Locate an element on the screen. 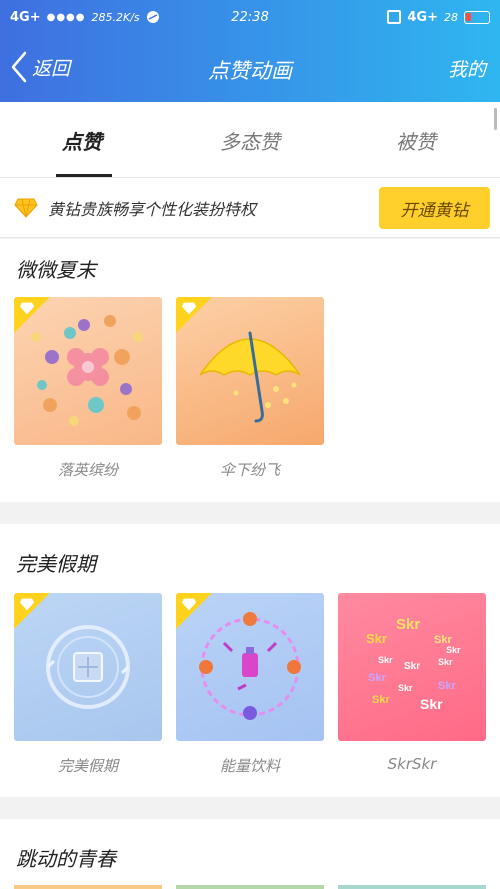 The image size is (500, 889). open-yellow-diamond-button: 开通黄钻 is located at coordinates (434, 208).